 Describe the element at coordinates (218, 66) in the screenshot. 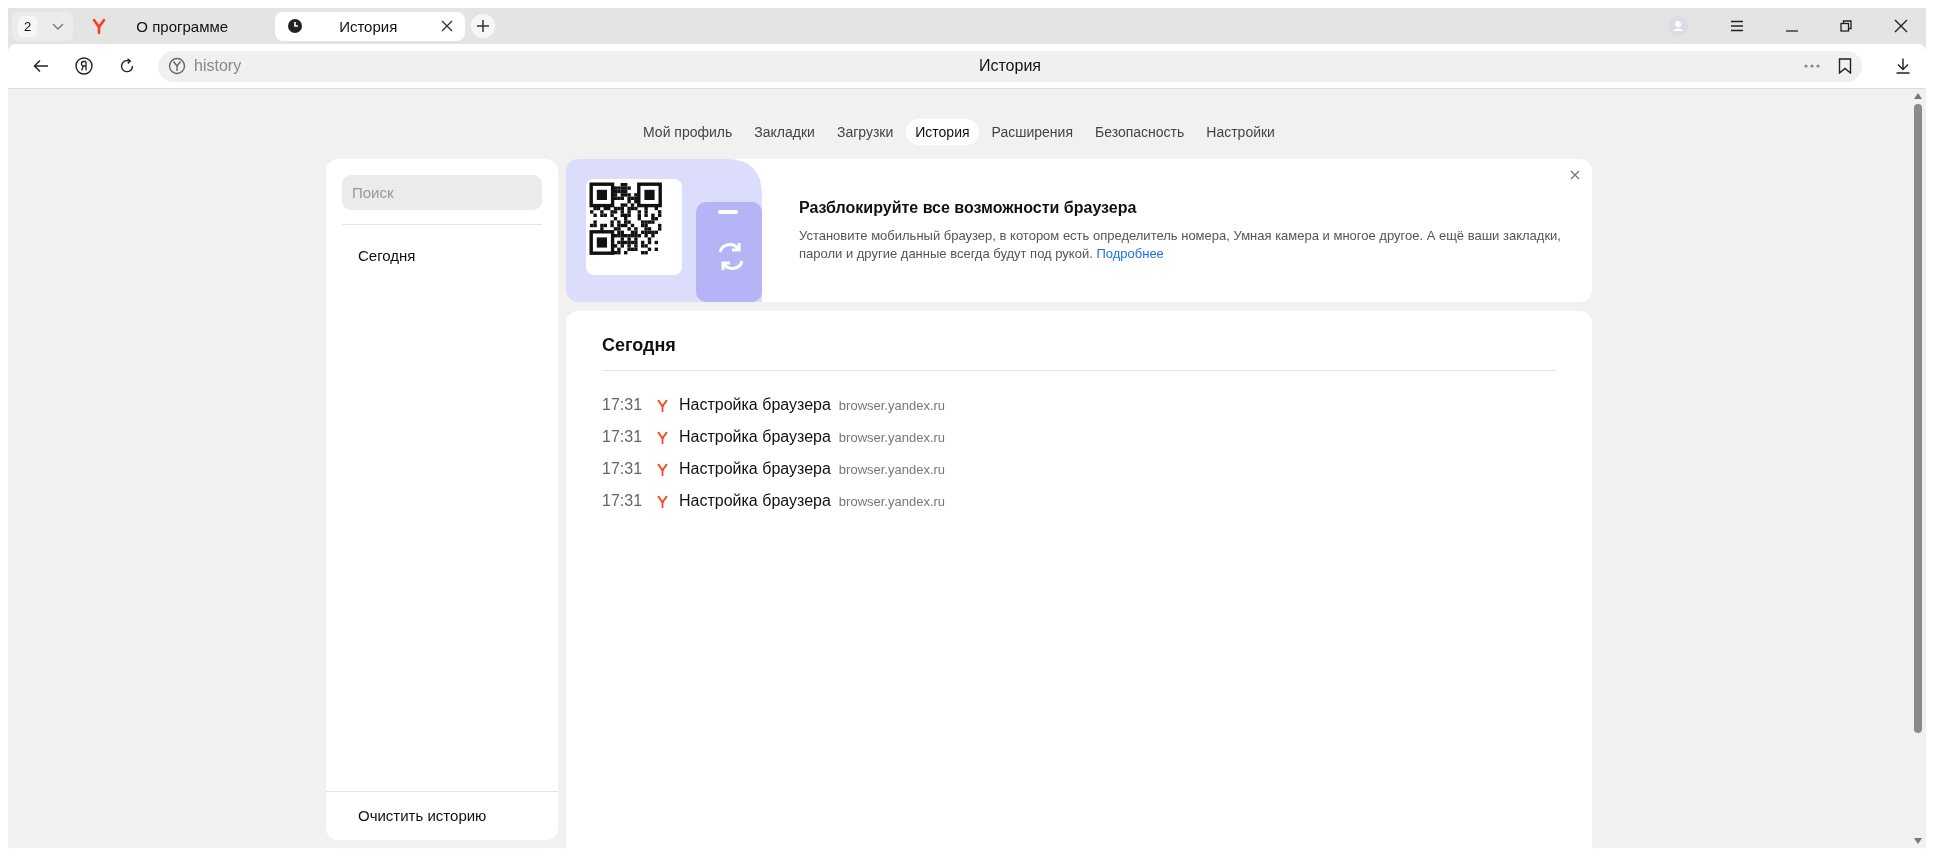

I see `url-text: history` at that location.